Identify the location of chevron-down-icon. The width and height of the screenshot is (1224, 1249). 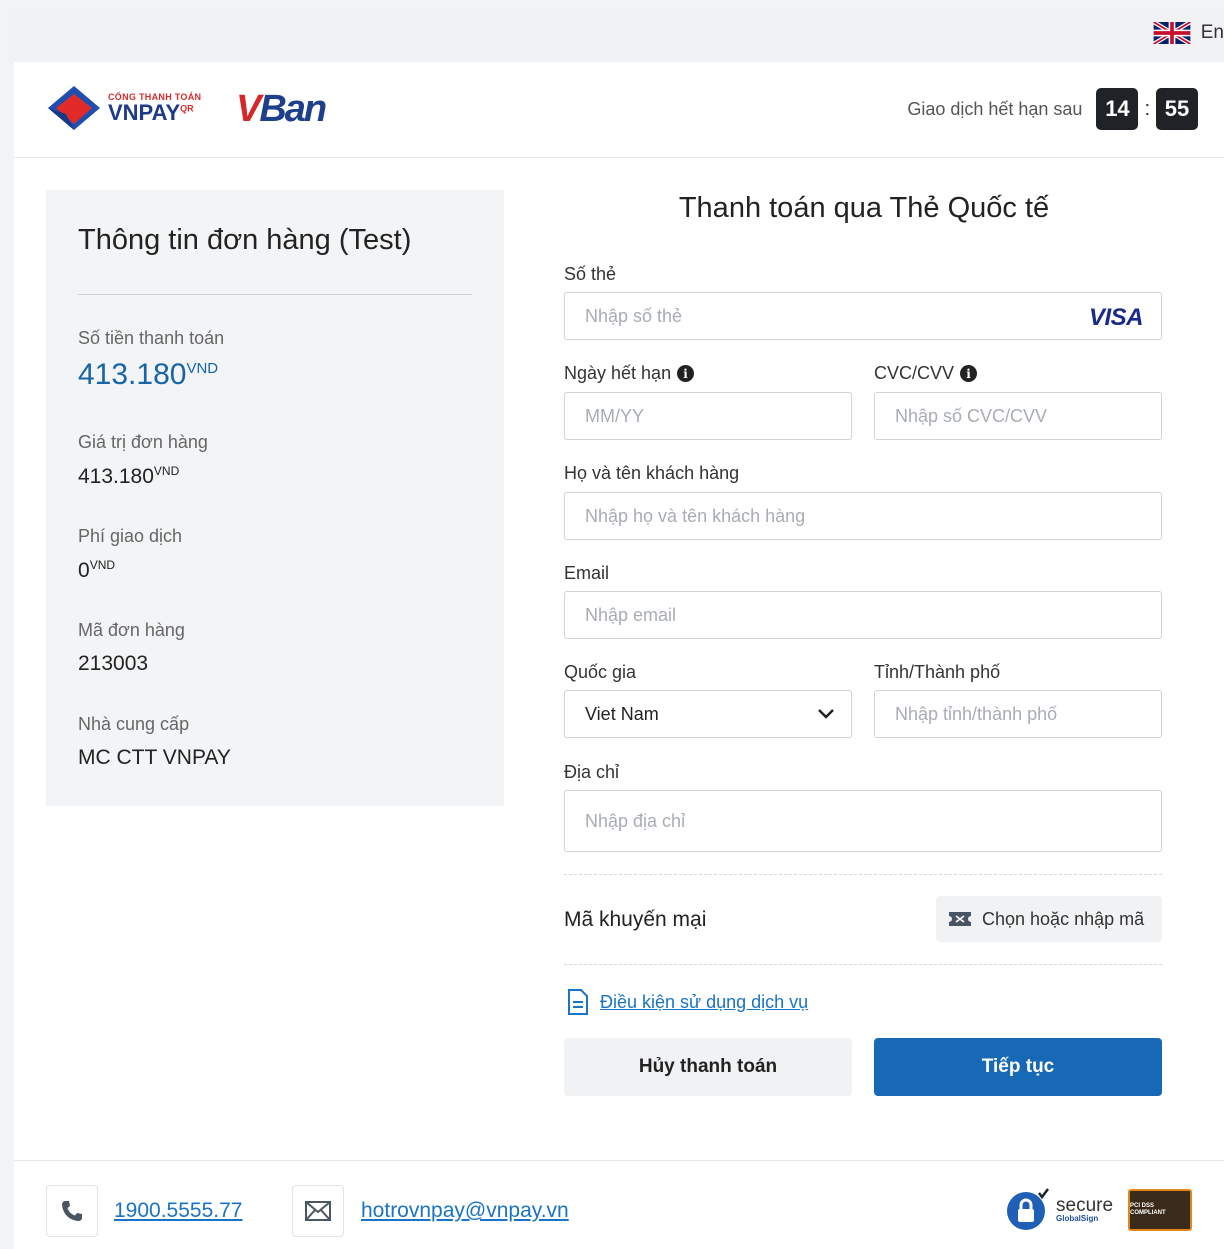
(826, 714).